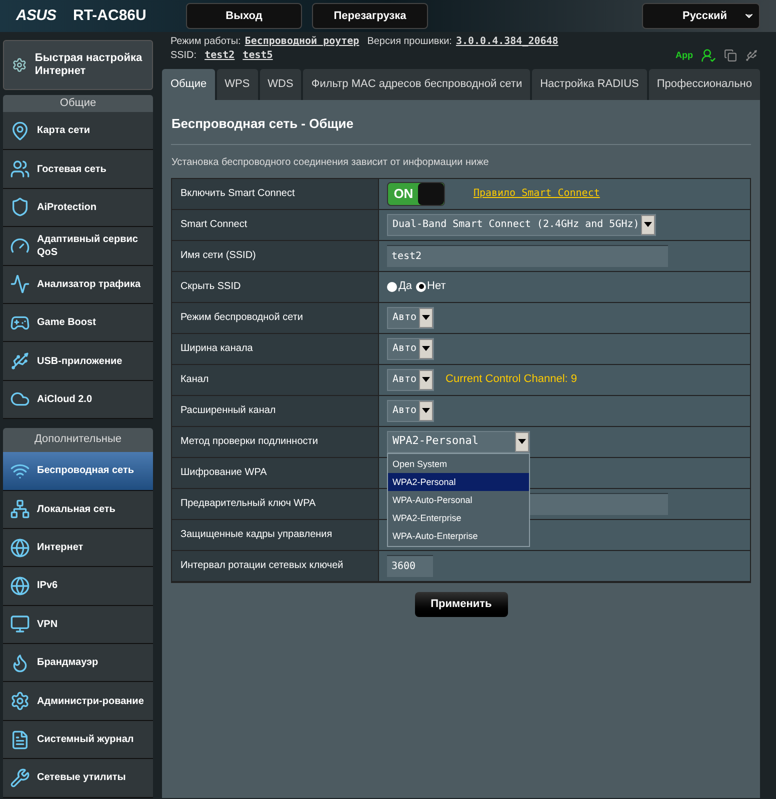 Image resolution: width=776 pixels, height=799 pixels. What do you see at coordinates (276, 565) in the screenshot?
I see `setting-label: Интервал ротации сетевых ключей` at bounding box center [276, 565].